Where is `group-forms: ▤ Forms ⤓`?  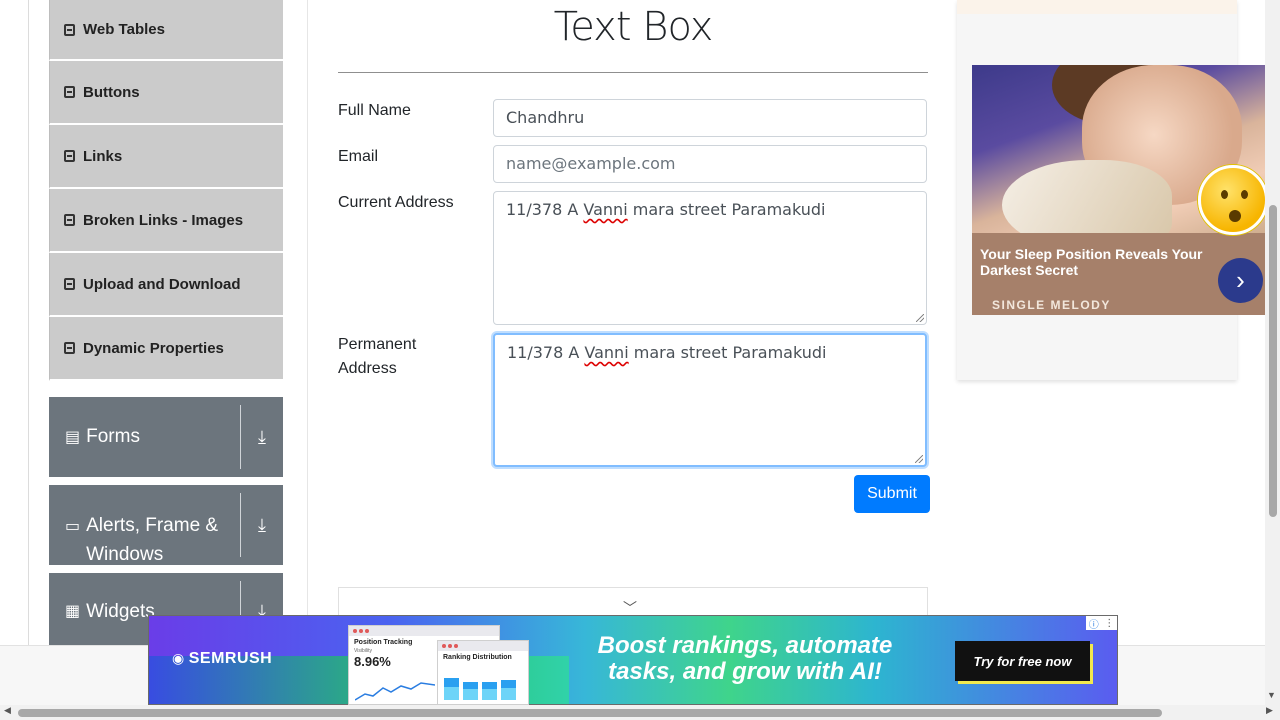
group-forms: ▤ Forms ⤓ is located at coordinates (166, 437).